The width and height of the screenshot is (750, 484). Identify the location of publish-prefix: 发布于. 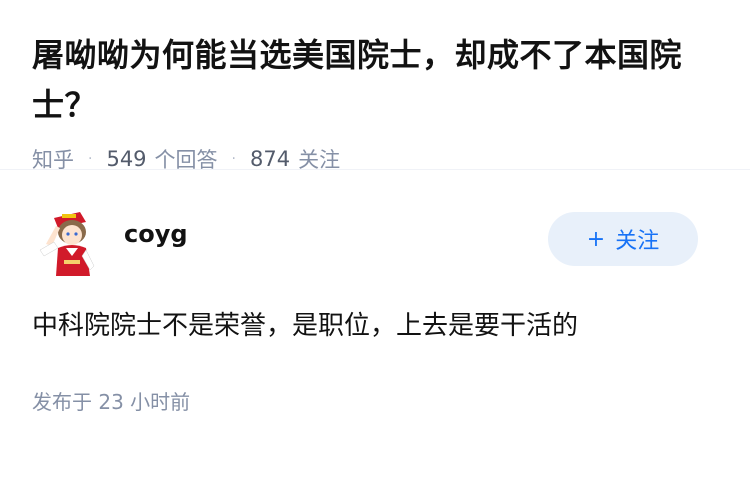
(62, 402).